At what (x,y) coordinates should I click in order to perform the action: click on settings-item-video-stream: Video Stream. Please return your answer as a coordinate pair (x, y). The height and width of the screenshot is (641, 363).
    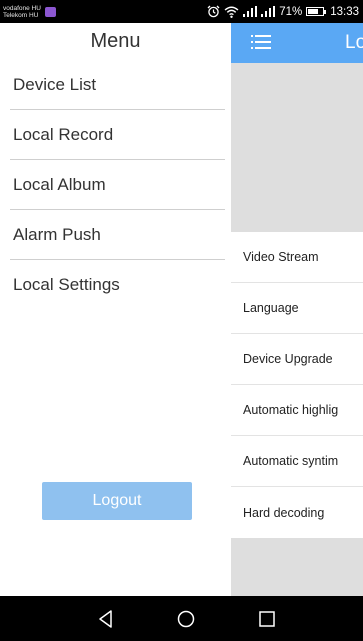
    Looking at the image, I should click on (297, 257).